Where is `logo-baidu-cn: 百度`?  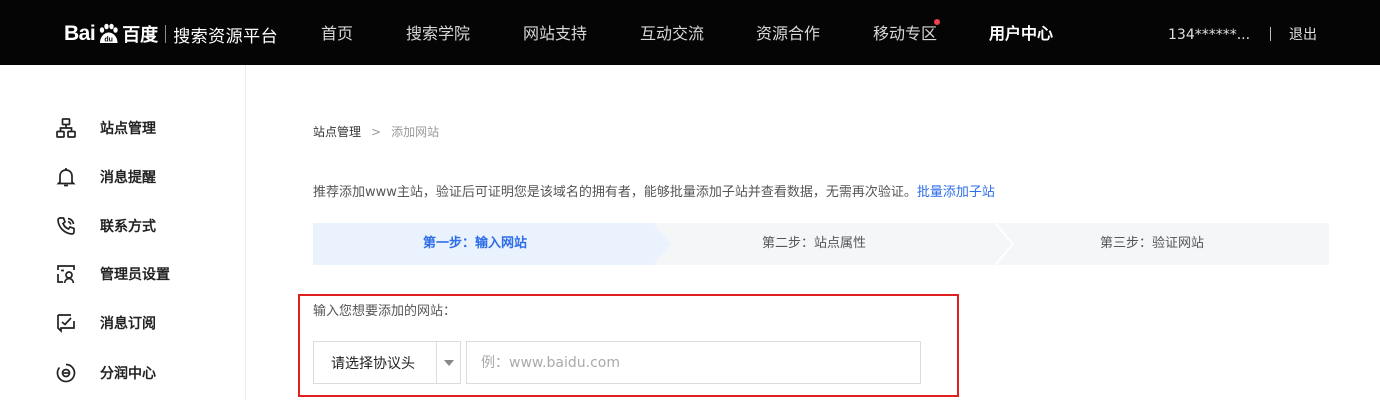
logo-baidu-cn: 百度 is located at coordinates (140, 35).